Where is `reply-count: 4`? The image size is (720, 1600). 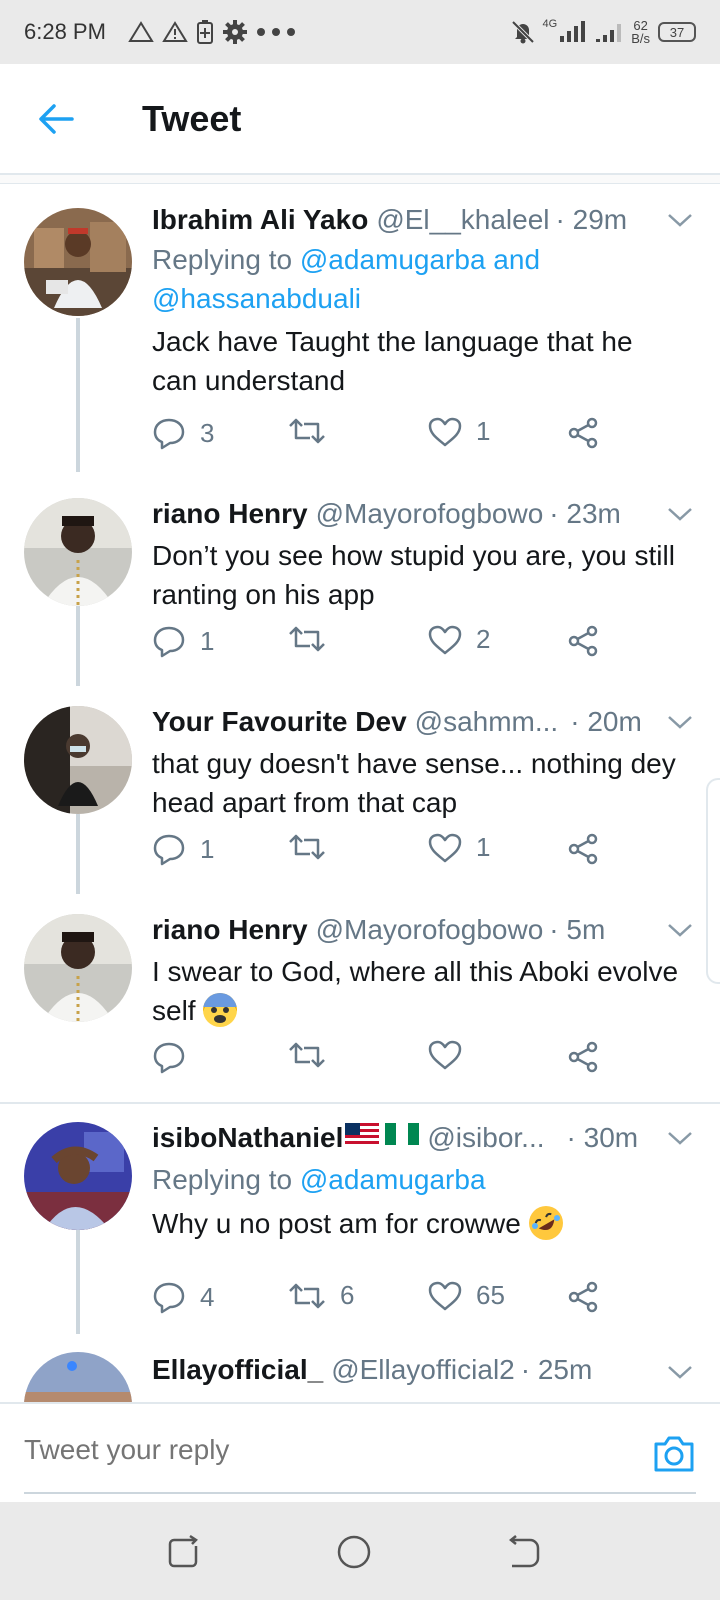 reply-count: 4 is located at coordinates (207, 1296).